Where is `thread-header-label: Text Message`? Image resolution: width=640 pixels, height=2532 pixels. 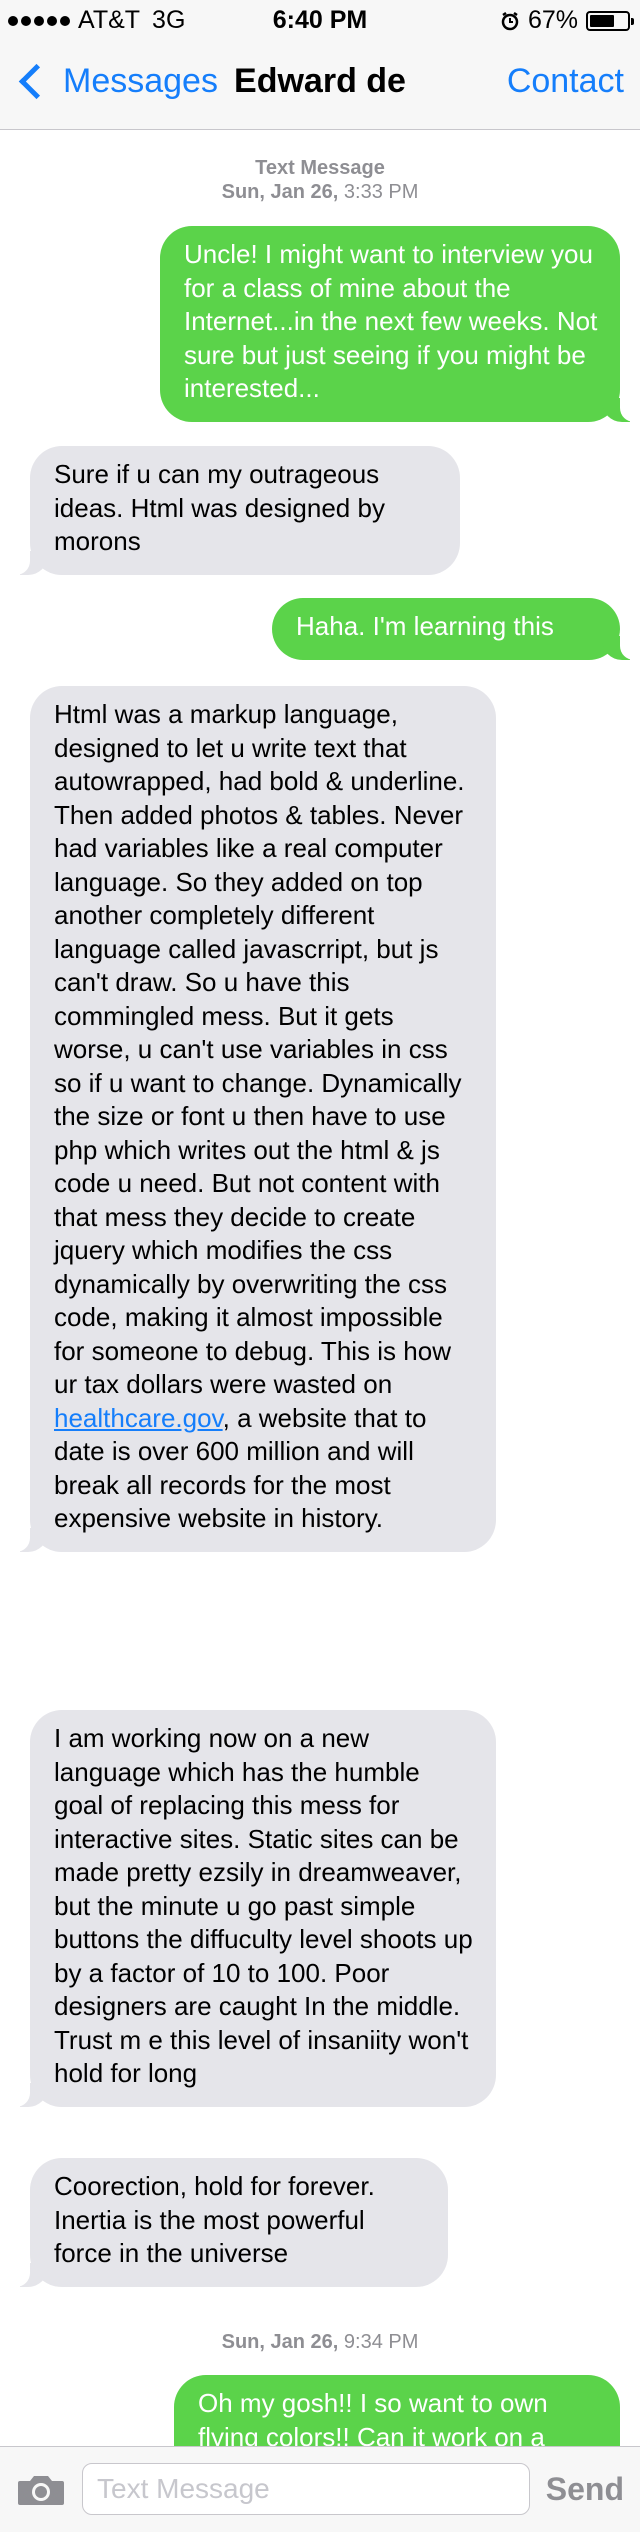 thread-header-label: Text Message is located at coordinates (320, 168).